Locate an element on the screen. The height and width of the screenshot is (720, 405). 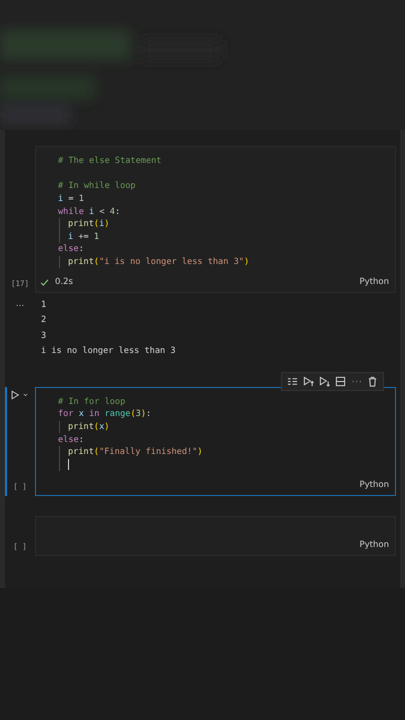
code-line: while i < 4: is located at coordinates (89, 211).